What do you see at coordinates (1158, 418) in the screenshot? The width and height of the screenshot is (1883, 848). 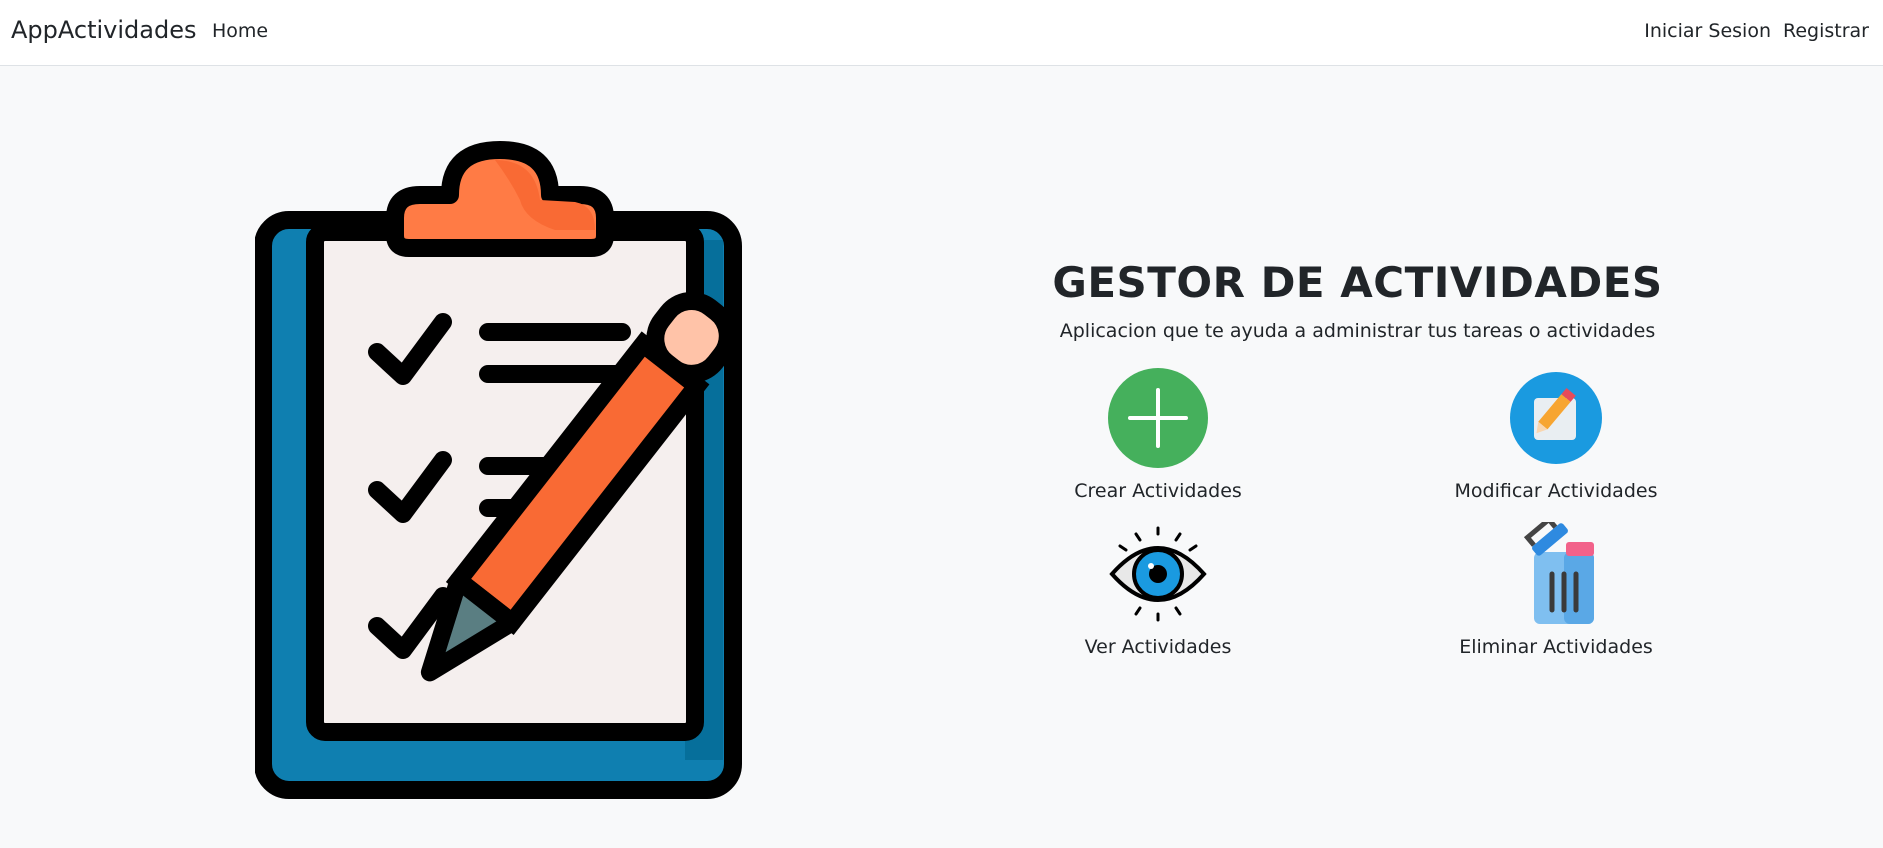 I see `plus-circle-icon` at bounding box center [1158, 418].